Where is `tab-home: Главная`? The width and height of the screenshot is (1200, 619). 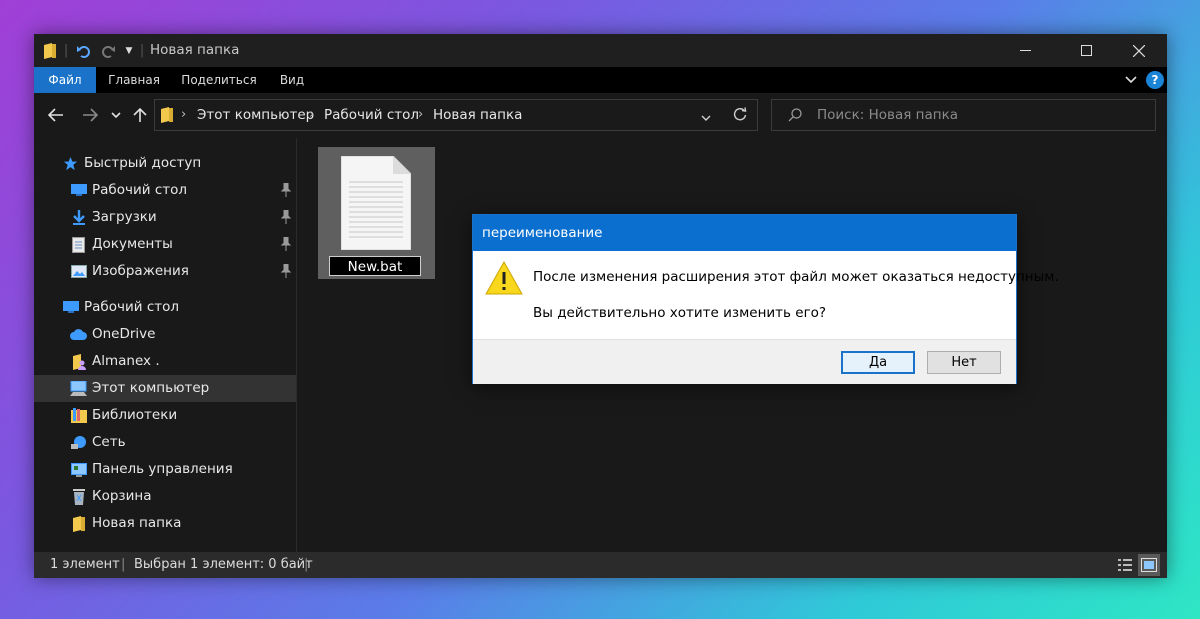 tab-home: Главная is located at coordinates (134, 80).